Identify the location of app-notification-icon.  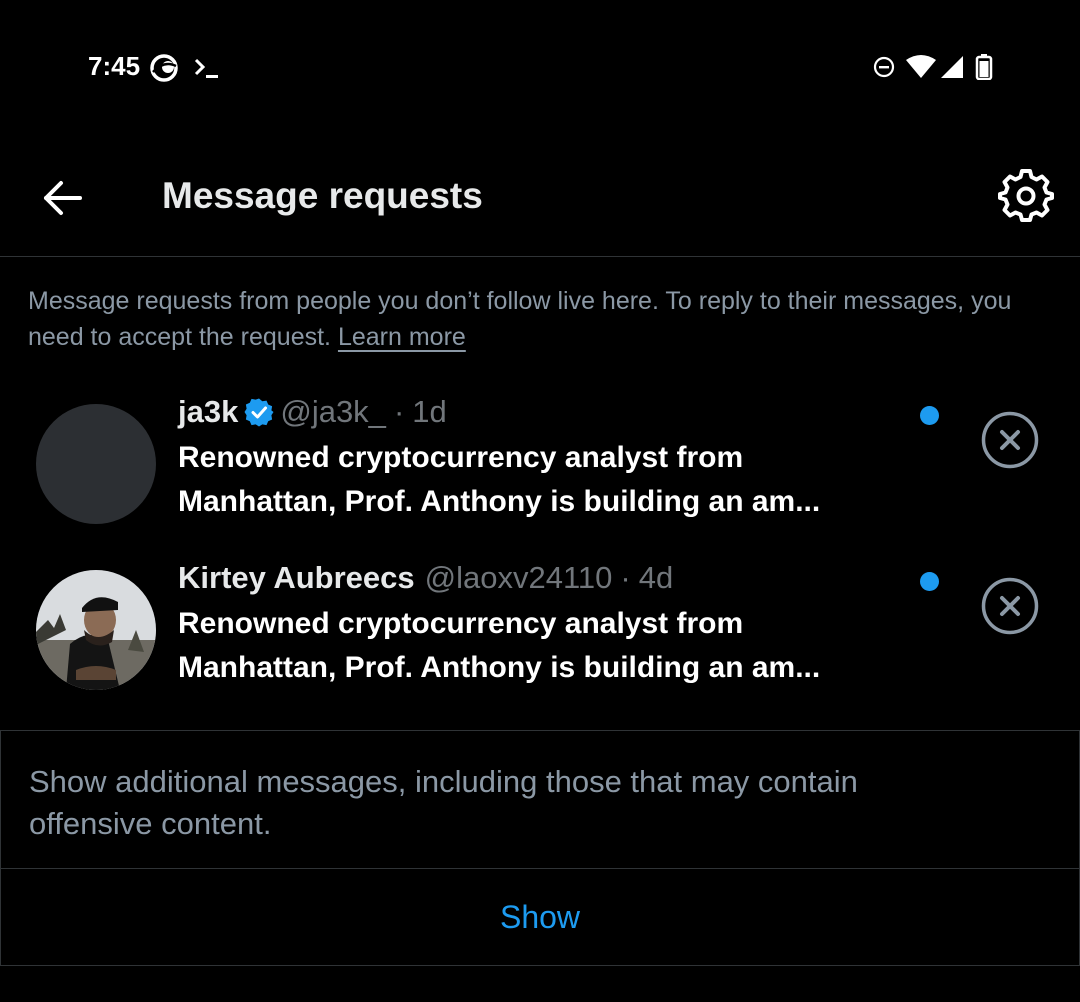
(164, 68).